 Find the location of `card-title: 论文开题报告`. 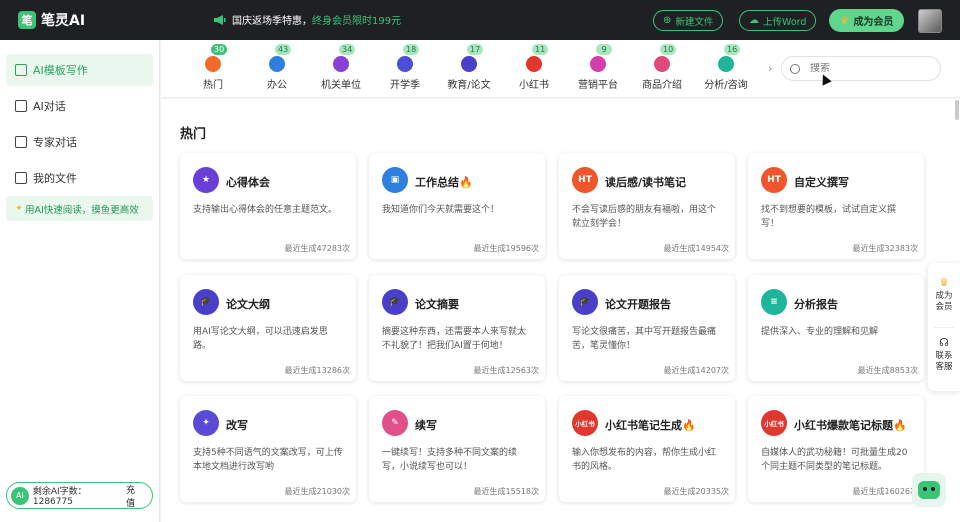

card-title: 论文开题报告 is located at coordinates (638, 304).